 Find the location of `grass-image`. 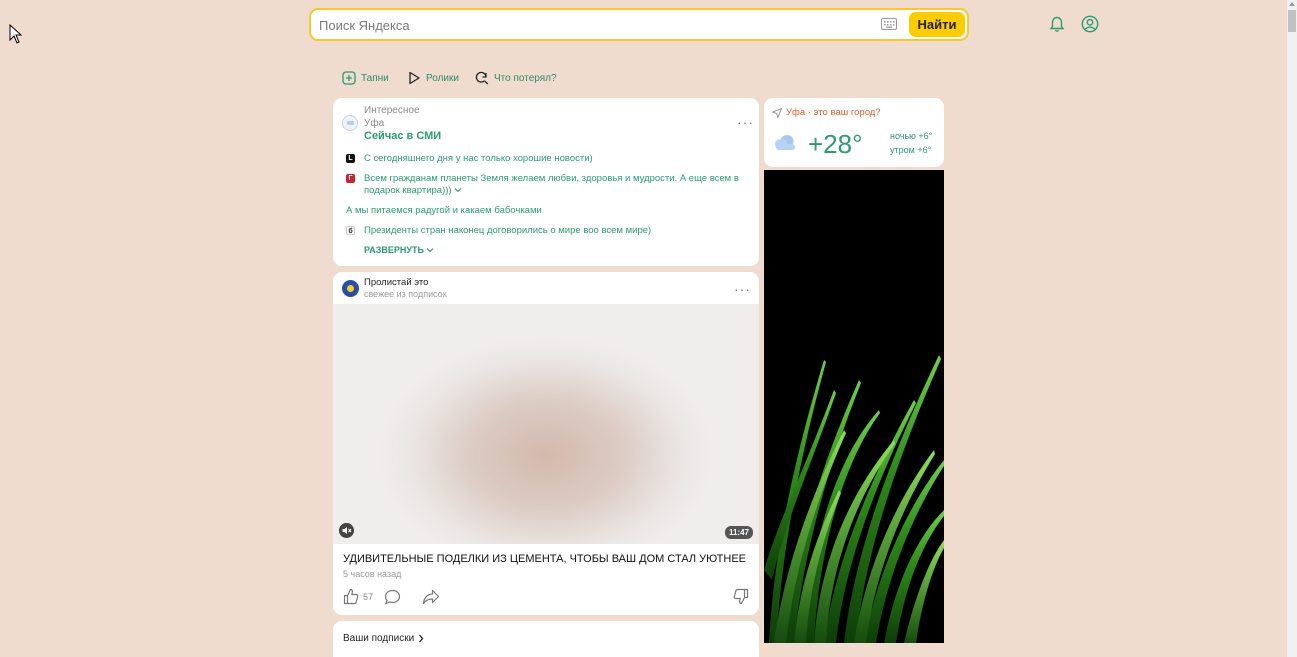

grass-image is located at coordinates (854, 499).